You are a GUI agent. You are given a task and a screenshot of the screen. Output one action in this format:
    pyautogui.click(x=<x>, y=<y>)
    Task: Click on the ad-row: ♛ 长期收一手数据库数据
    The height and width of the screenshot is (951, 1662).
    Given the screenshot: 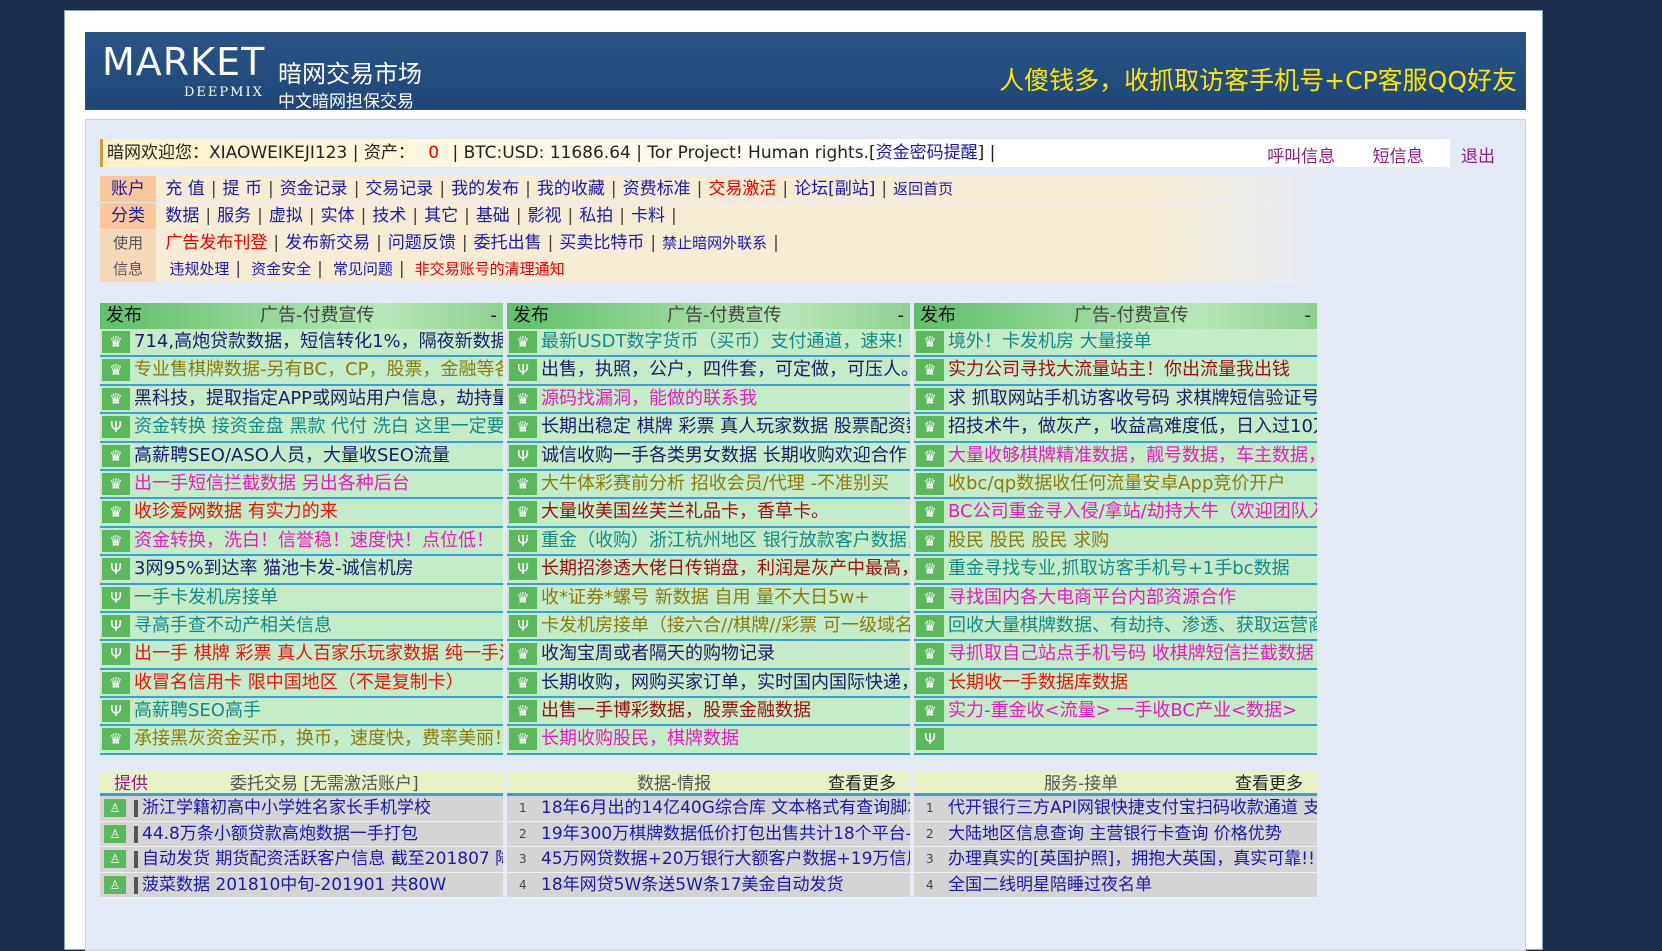 What is the action you would take?
    pyautogui.click(x=1115, y=684)
    